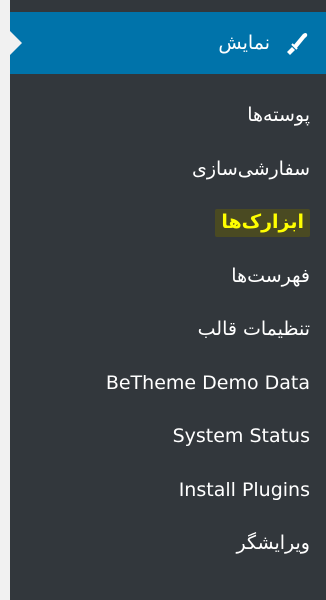 This screenshot has height=600, width=326. I want to click on submenu-item-system-status: System Status, so click(168, 448).